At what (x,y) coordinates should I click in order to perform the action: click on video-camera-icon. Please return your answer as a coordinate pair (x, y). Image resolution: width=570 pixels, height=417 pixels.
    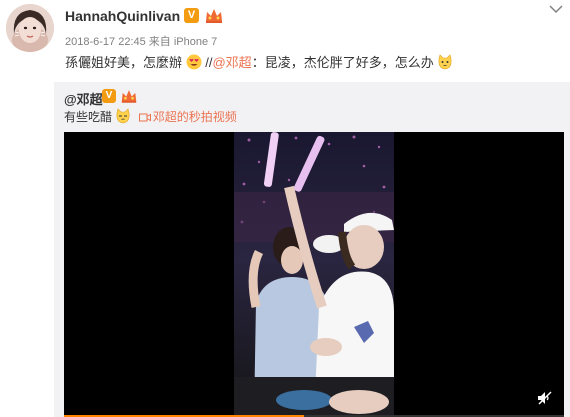
    Looking at the image, I should click on (144, 117).